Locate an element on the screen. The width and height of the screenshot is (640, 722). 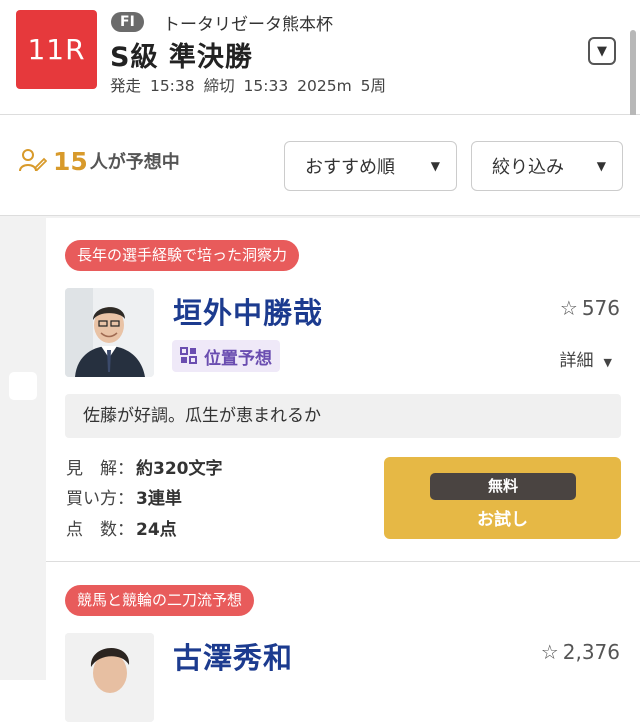
free-label: 無料 is located at coordinates (503, 486).